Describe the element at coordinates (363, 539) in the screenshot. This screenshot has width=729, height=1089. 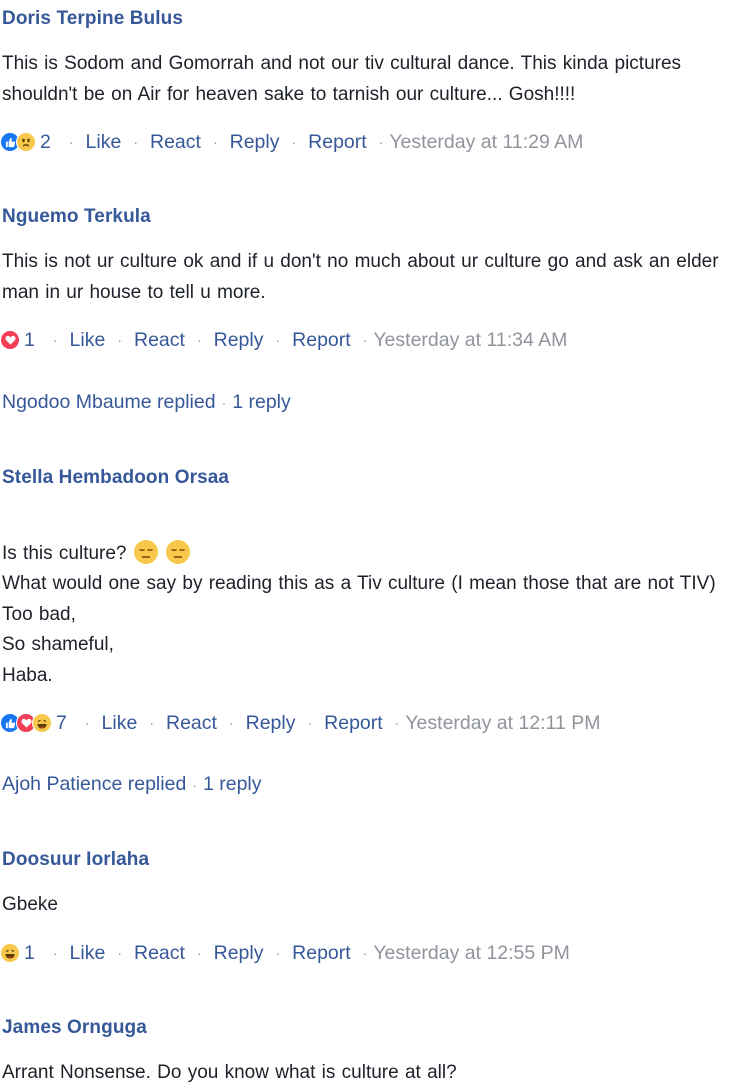
I see `comment-text-line: Is this culture?` at that location.